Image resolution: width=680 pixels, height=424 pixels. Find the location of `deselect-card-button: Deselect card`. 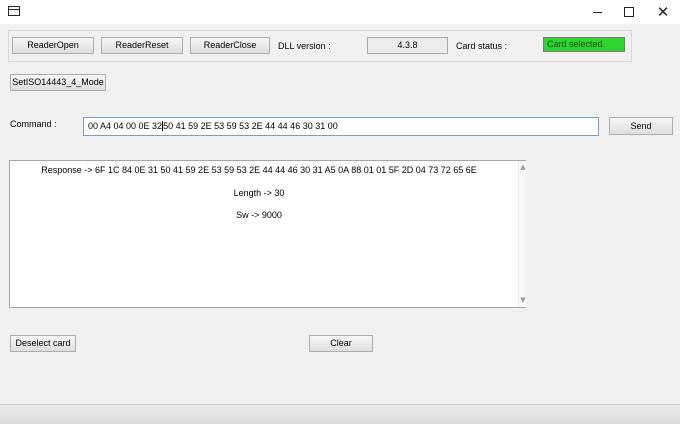

deselect-card-button: Deselect card is located at coordinates (43, 343).